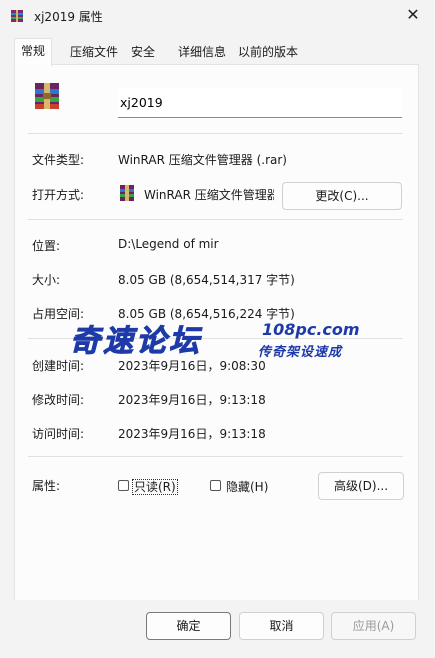 Image resolution: width=435 pixels, height=658 pixels. What do you see at coordinates (300, 352) in the screenshot?
I see `watermark-subtitle: 传奇架设速成` at bounding box center [300, 352].